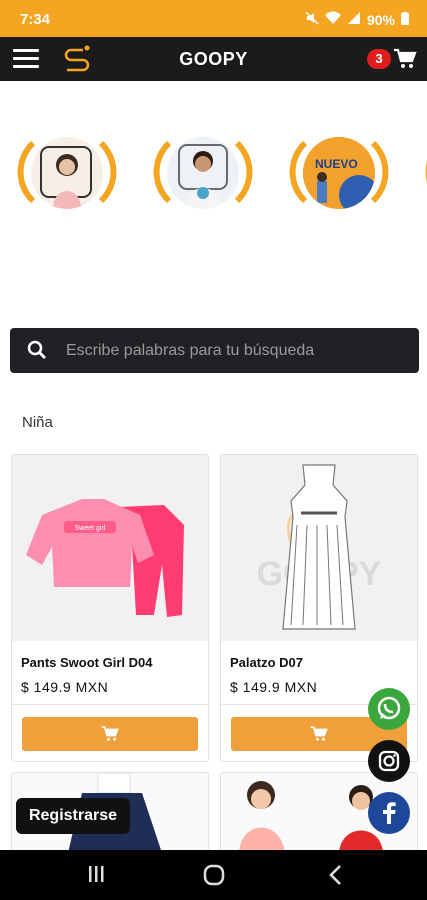 The width and height of the screenshot is (427, 900). Describe the element at coordinates (110, 548) in the screenshot. I see `product-image: Sweet girl` at that location.